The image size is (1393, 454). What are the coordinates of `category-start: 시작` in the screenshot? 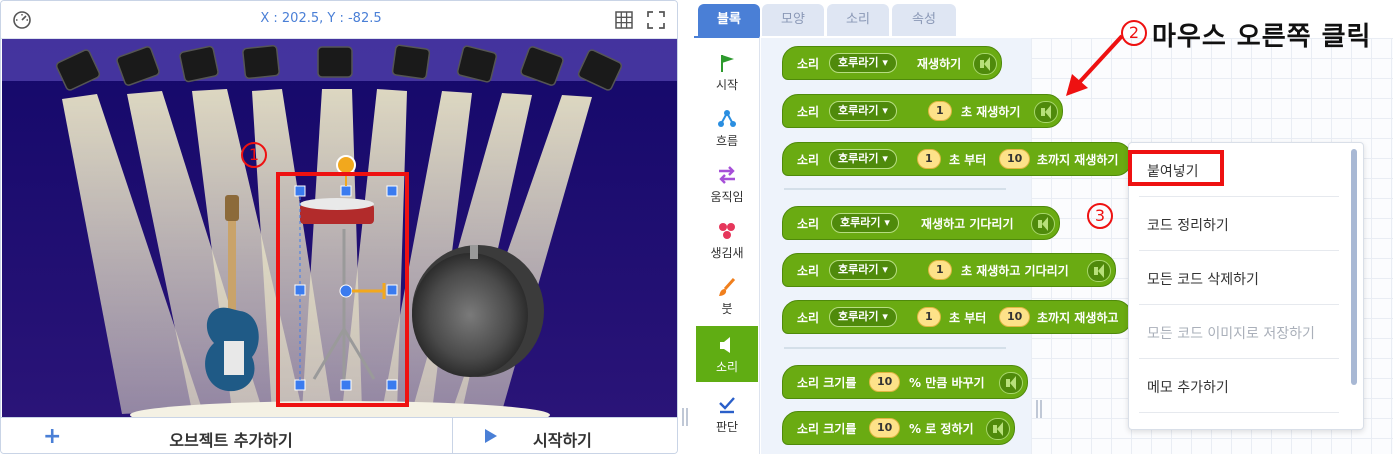 It's located at (727, 72).